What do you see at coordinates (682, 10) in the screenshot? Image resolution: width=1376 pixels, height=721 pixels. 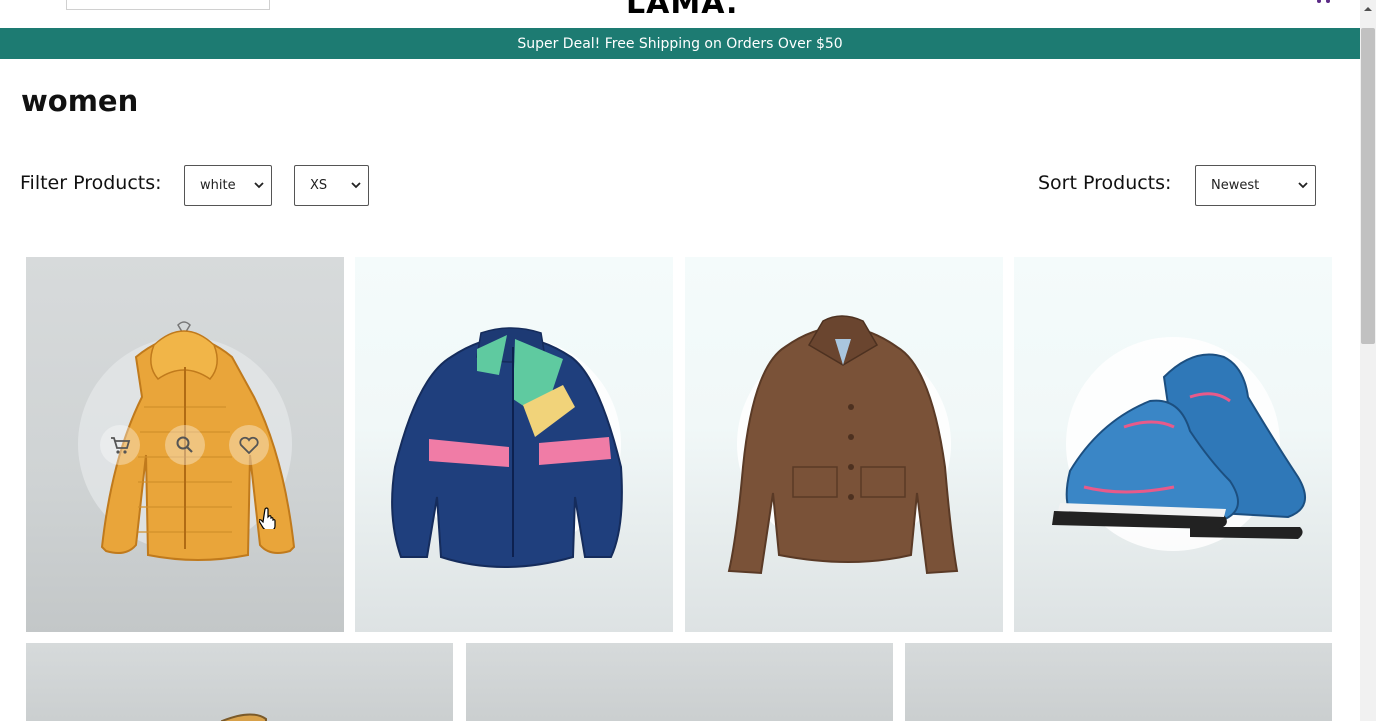 I see `site-logo: LAMA.` at bounding box center [682, 10].